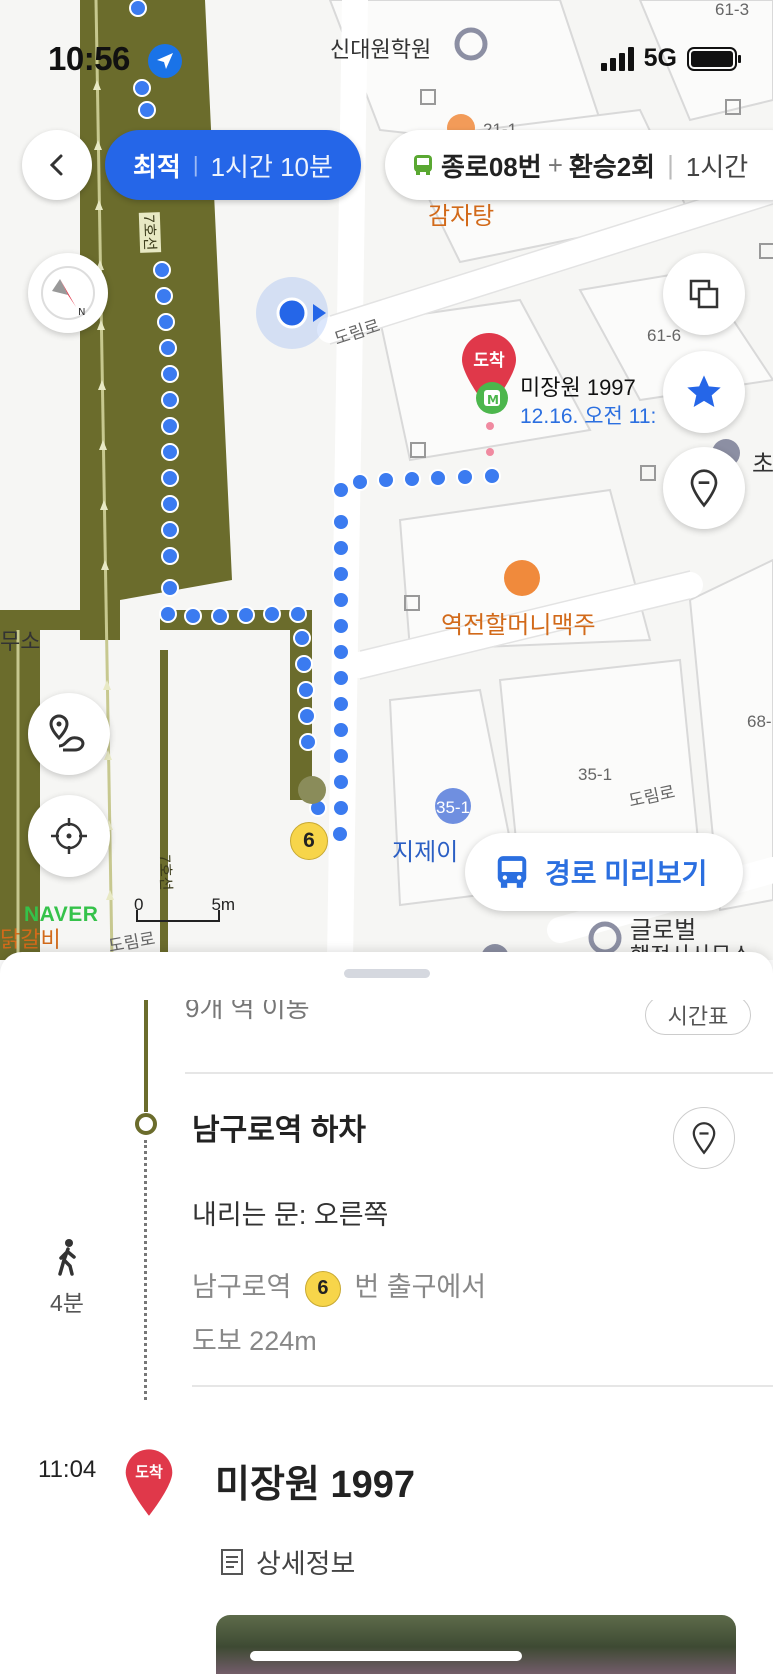  Describe the element at coordinates (626, 873) in the screenshot. I see `route-preview-label: 경로 미리보기` at that location.